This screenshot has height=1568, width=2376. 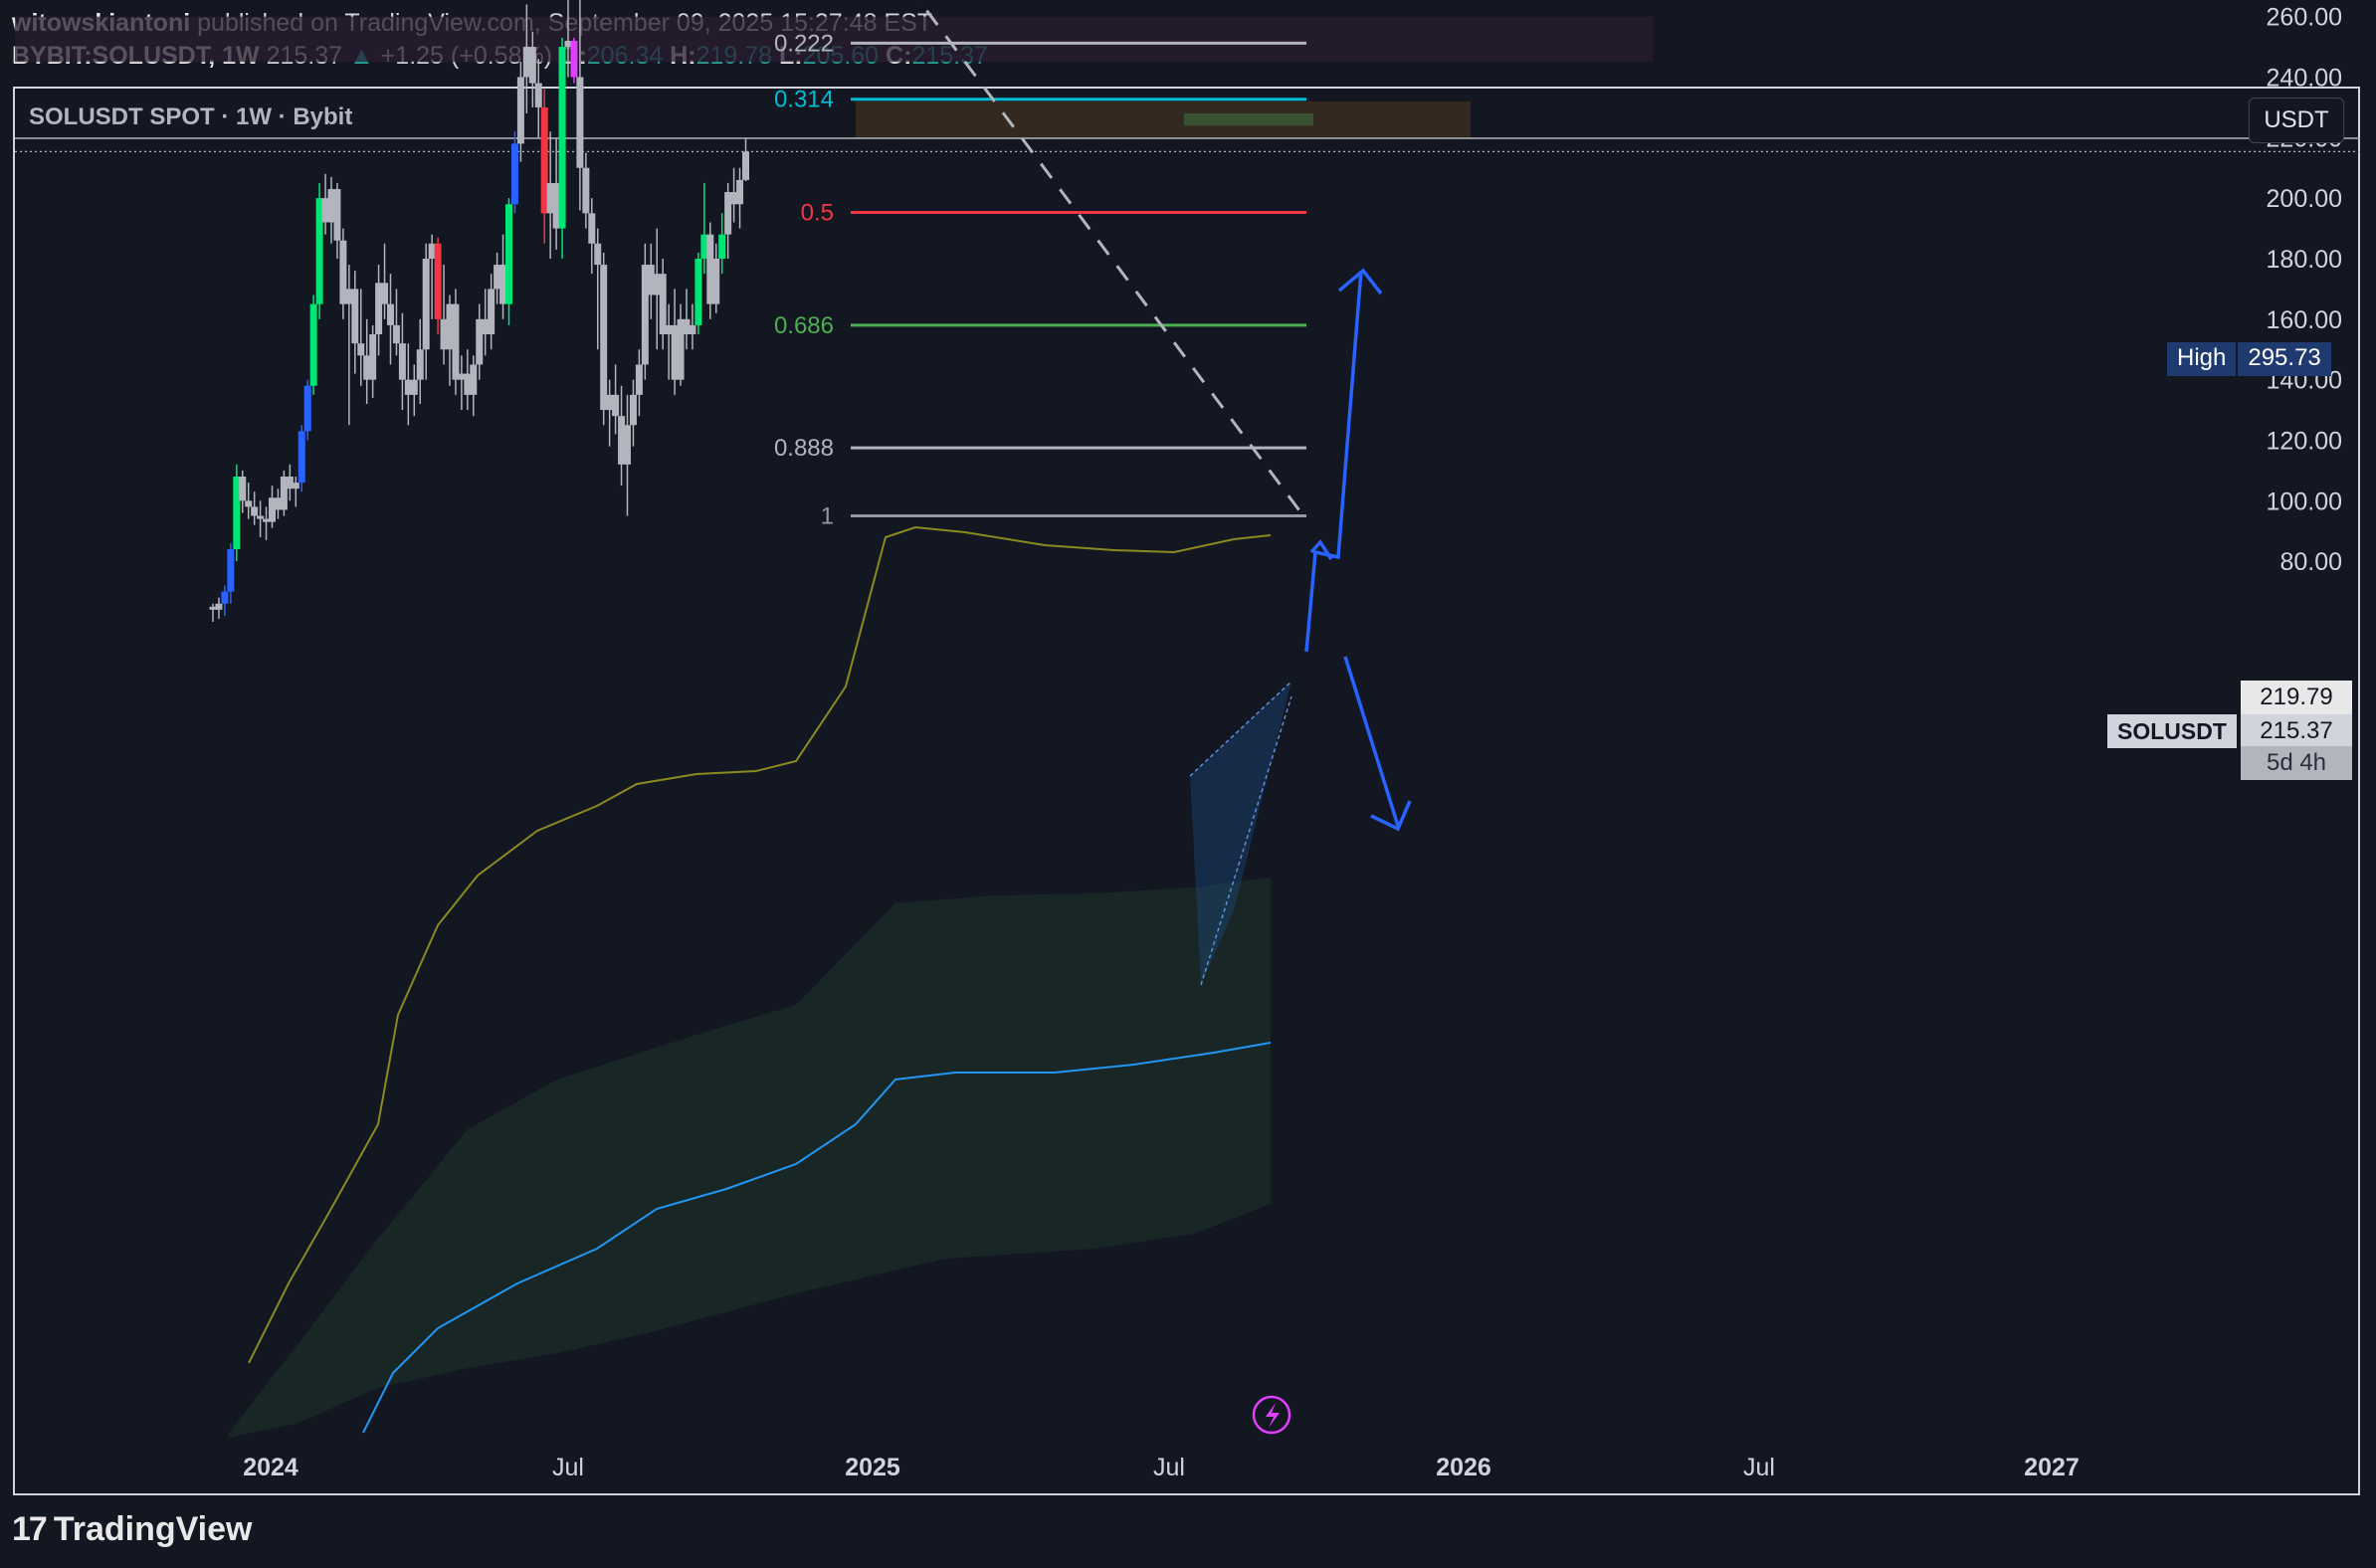 I want to click on lightning-icon-bolt, so click(x=1273, y=1415).